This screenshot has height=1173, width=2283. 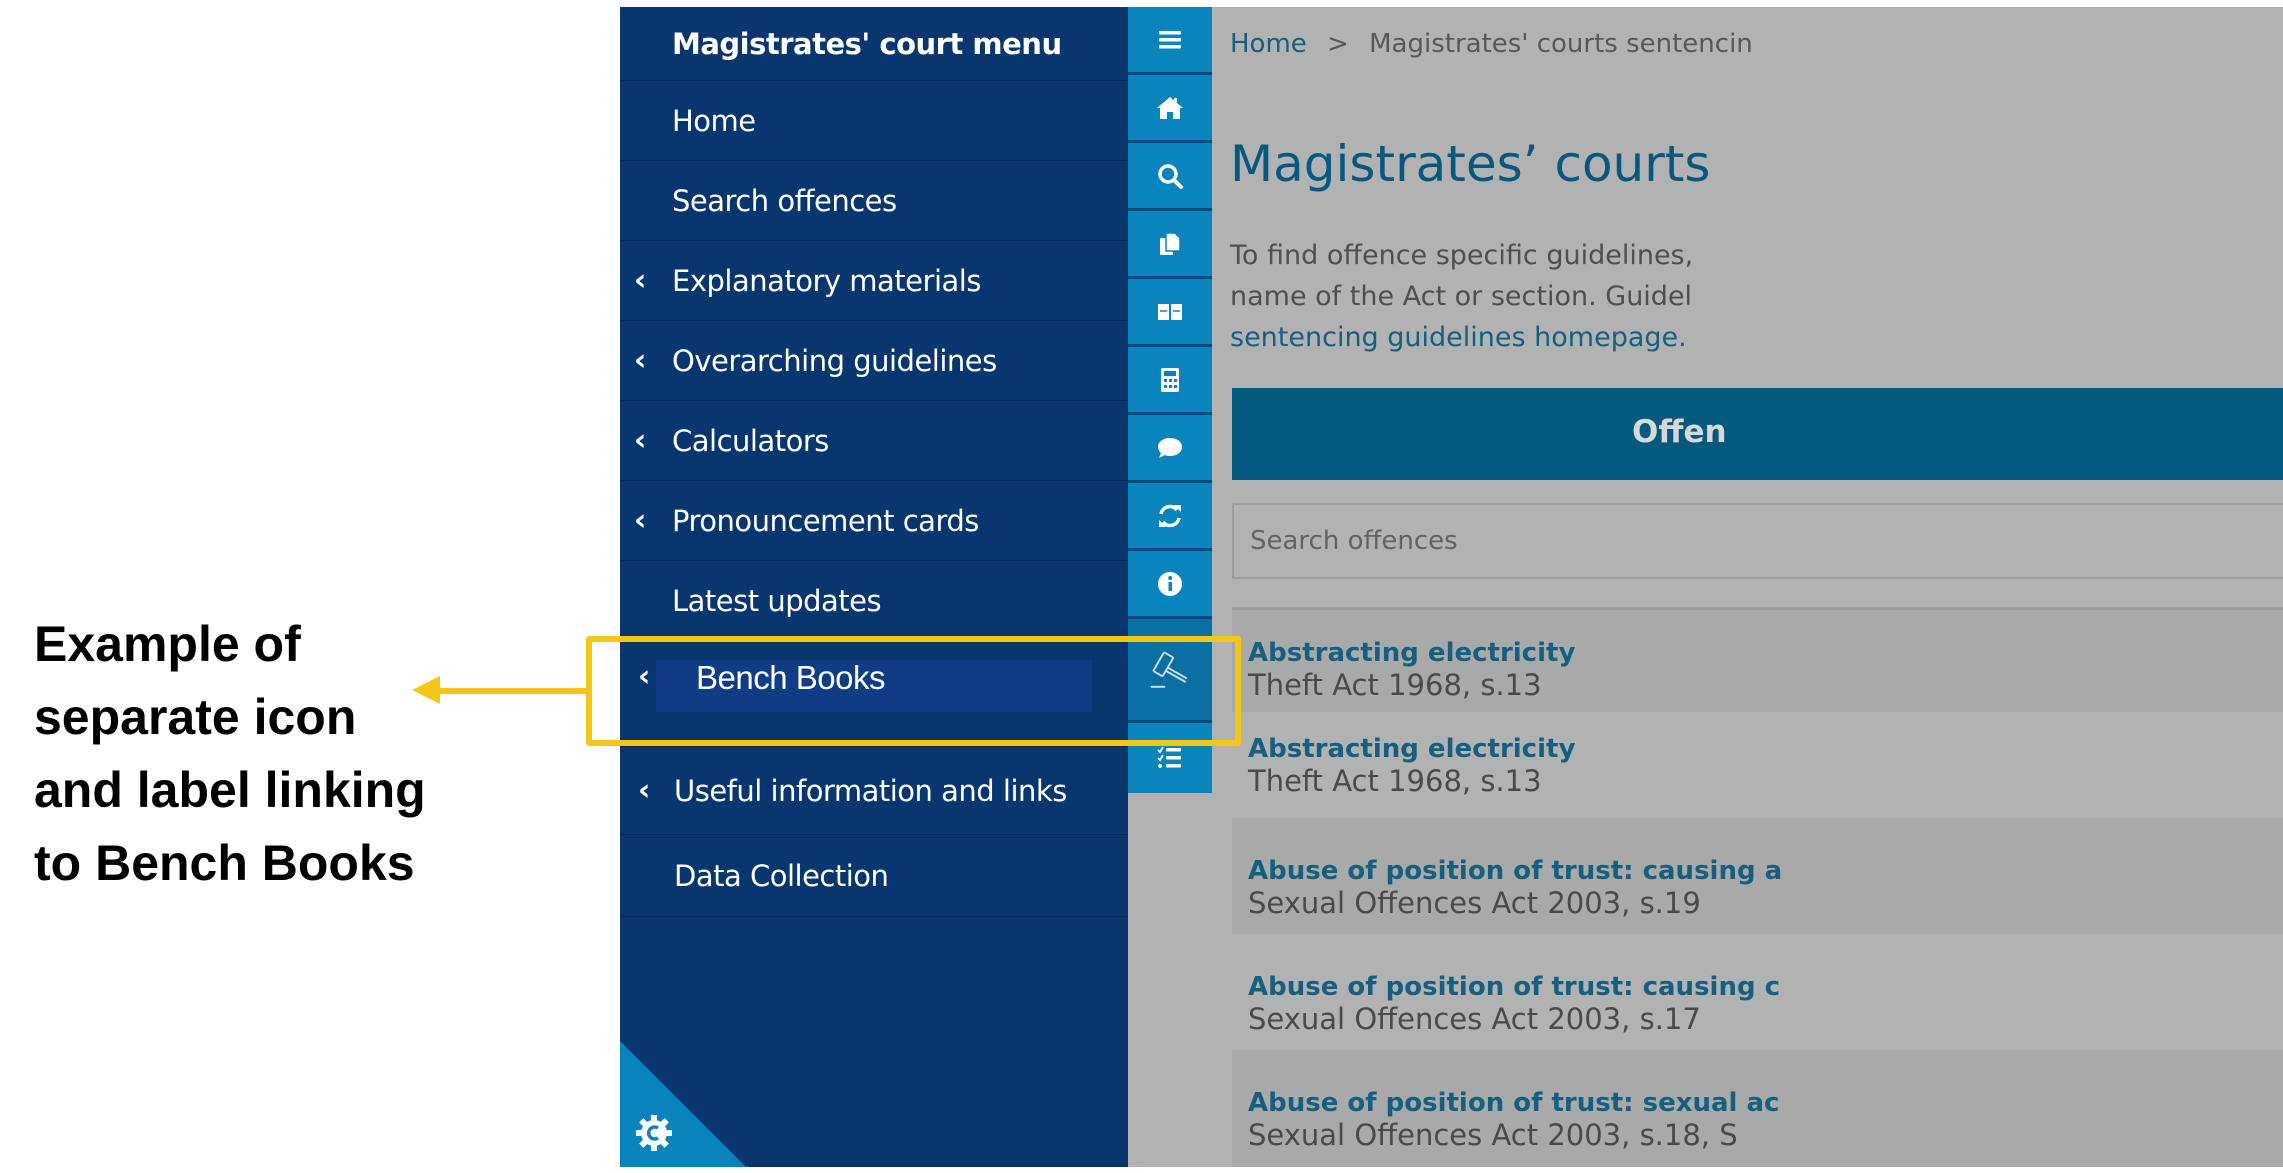 I want to click on documents-button, so click(x=1170, y=245).